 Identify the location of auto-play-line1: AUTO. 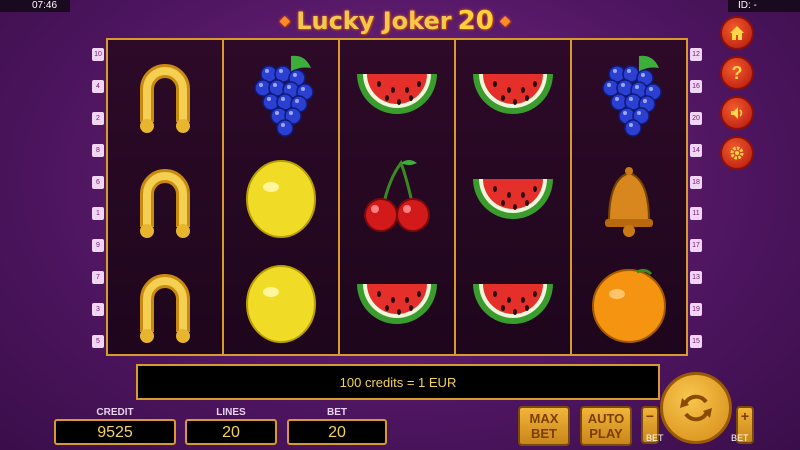
(606, 418).